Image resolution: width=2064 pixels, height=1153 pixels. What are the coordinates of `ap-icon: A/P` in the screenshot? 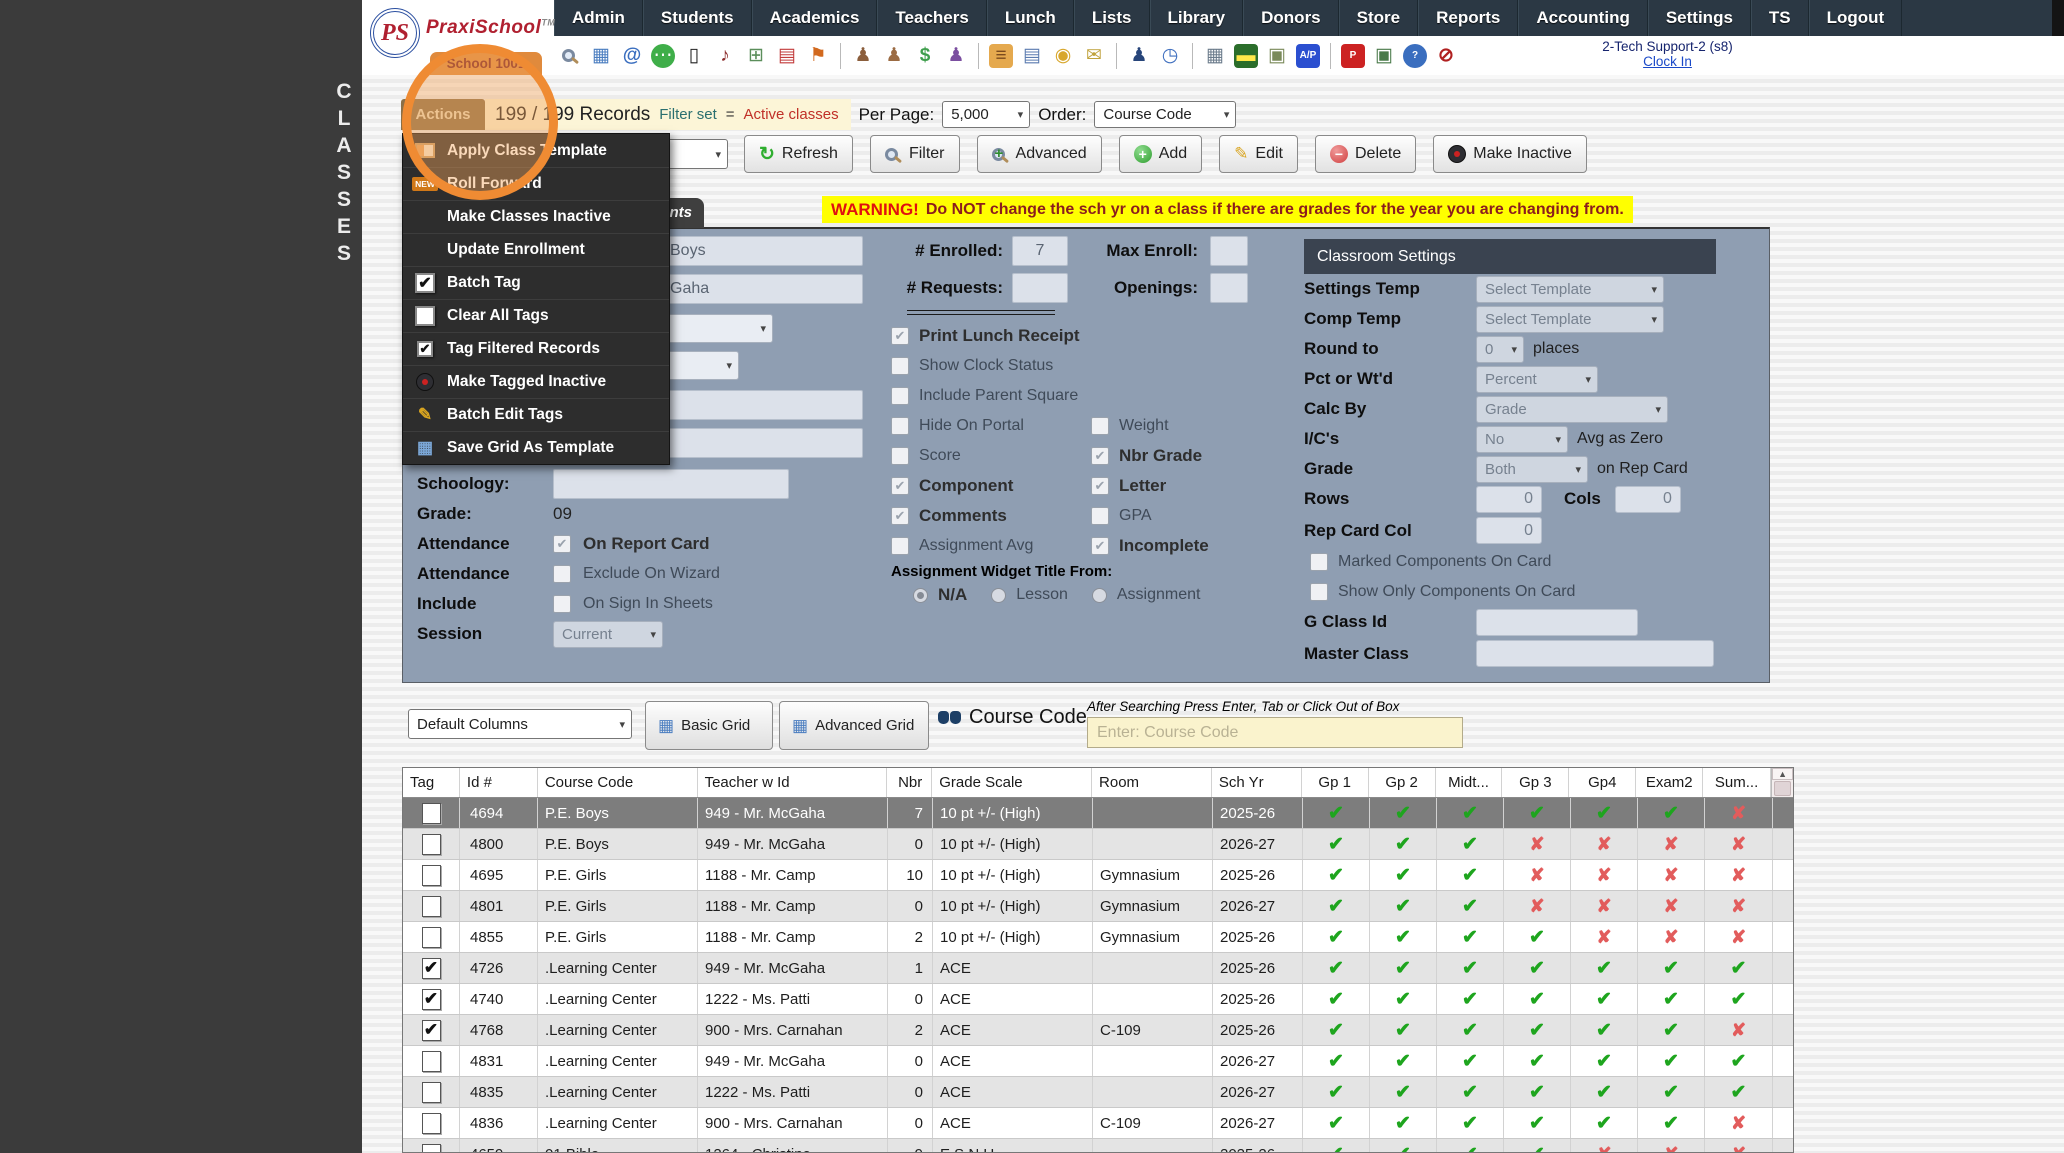 It's located at (1308, 55).